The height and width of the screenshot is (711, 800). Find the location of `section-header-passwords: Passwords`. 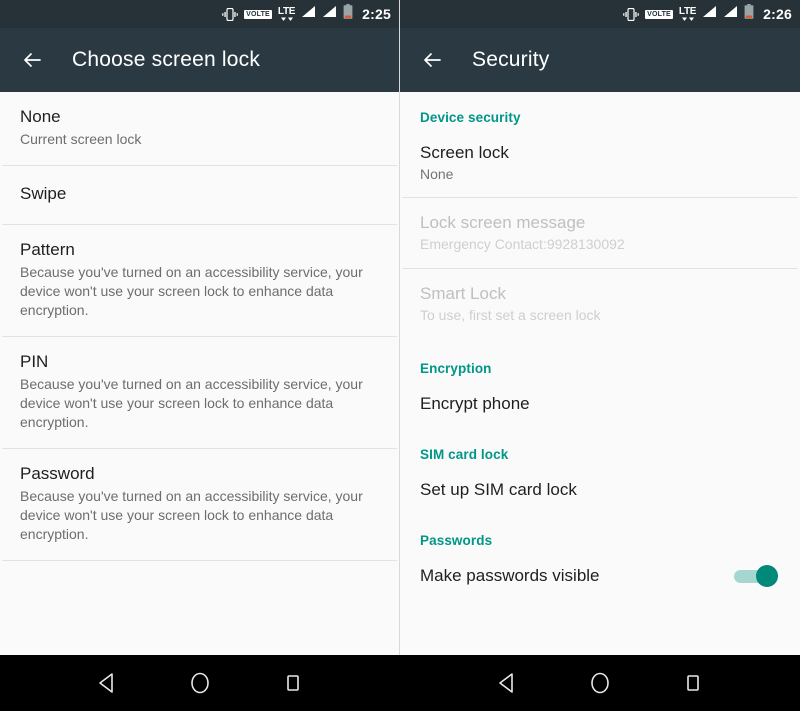

section-header-passwords: Passwords is located at coordinates (456, 540).